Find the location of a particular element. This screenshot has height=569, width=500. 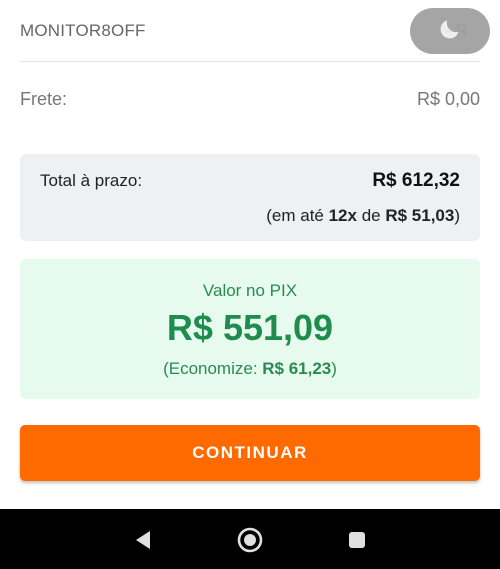

android-nav-bar is located at coordinates (250, 539).